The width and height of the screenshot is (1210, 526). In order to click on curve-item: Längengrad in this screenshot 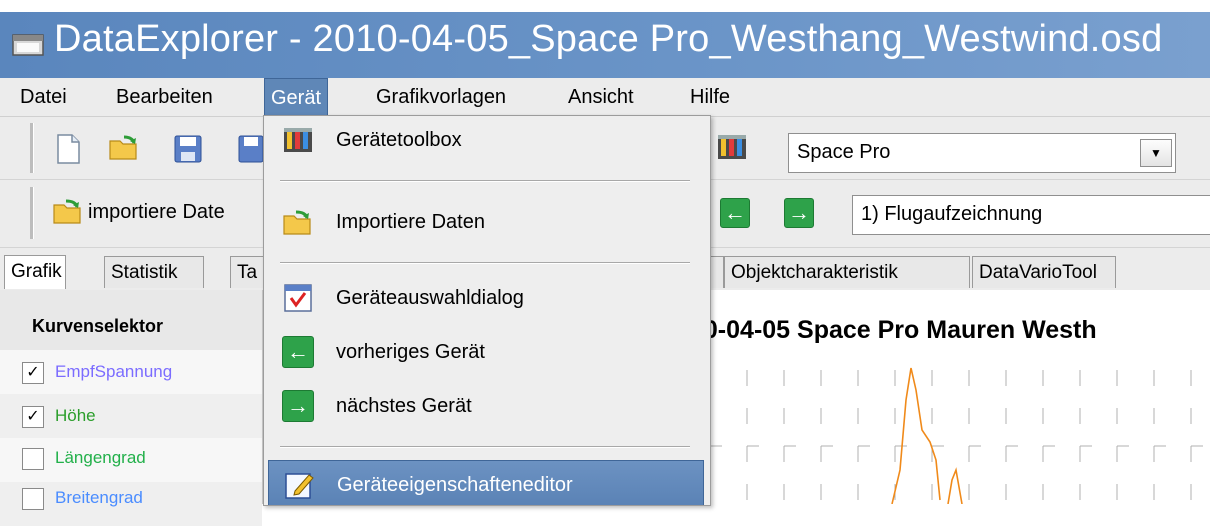, I will do `click(131, 460)`.